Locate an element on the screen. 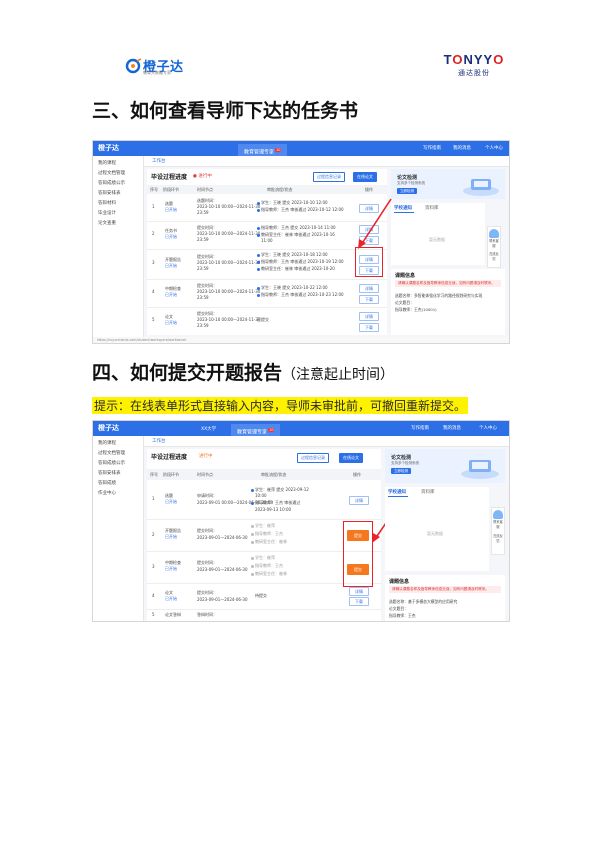  deadline-note: （注意起止时间） is located at coordinates (338, 375).